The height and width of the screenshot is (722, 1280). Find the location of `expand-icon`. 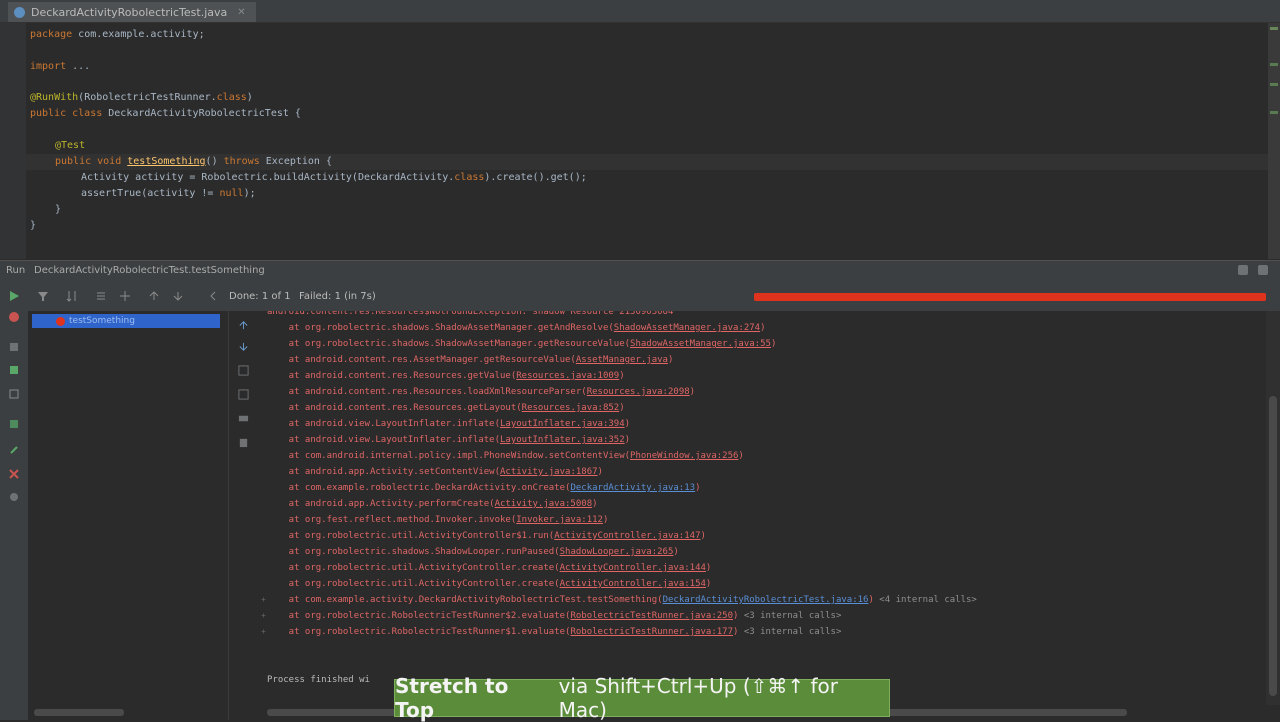

expand-icon is located at coordinates (125, 296).